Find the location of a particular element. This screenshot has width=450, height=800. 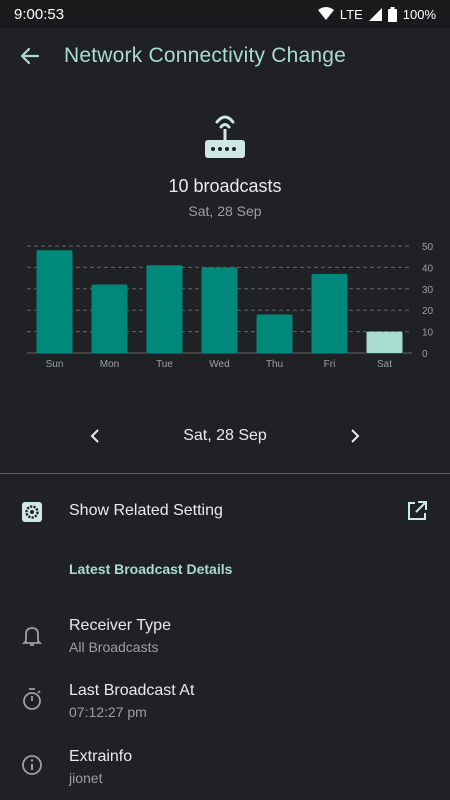

x-tick-label: Mon is located at coordinates (109, 364).